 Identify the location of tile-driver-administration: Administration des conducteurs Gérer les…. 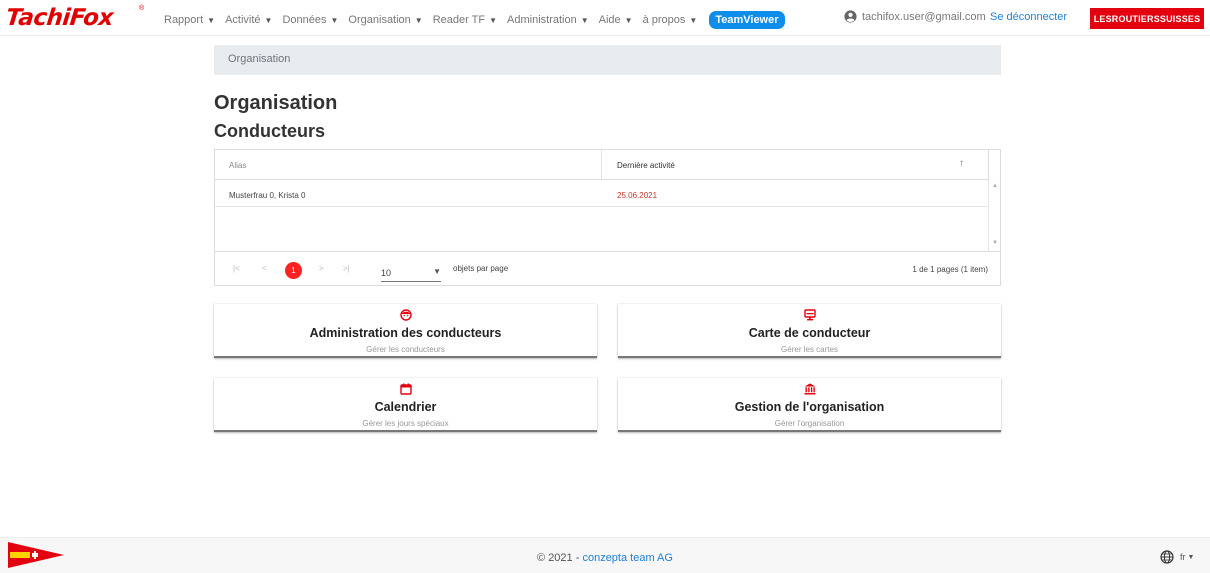
(405, 331).